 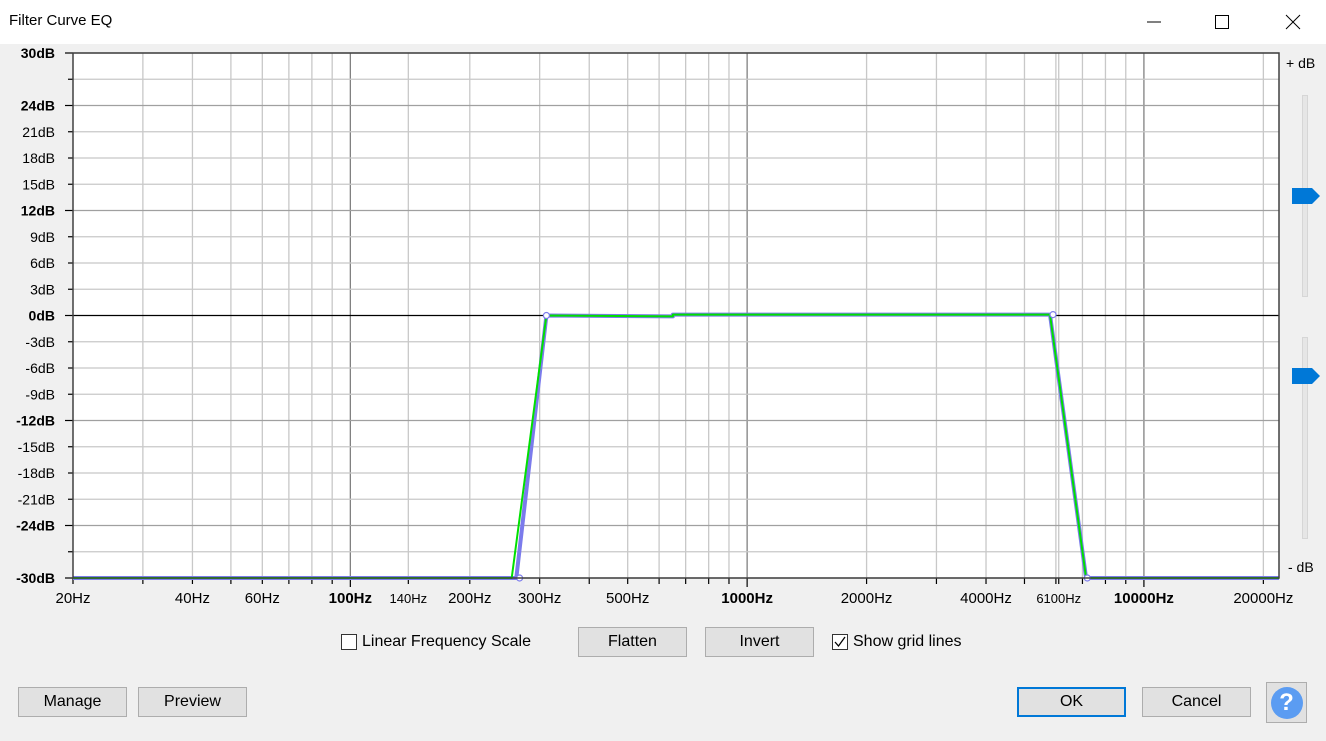 What do you see at coordinates (42, 237) in the screenshot?
I see `y-tick-label: 9dB` at bounding box center [42, 237].